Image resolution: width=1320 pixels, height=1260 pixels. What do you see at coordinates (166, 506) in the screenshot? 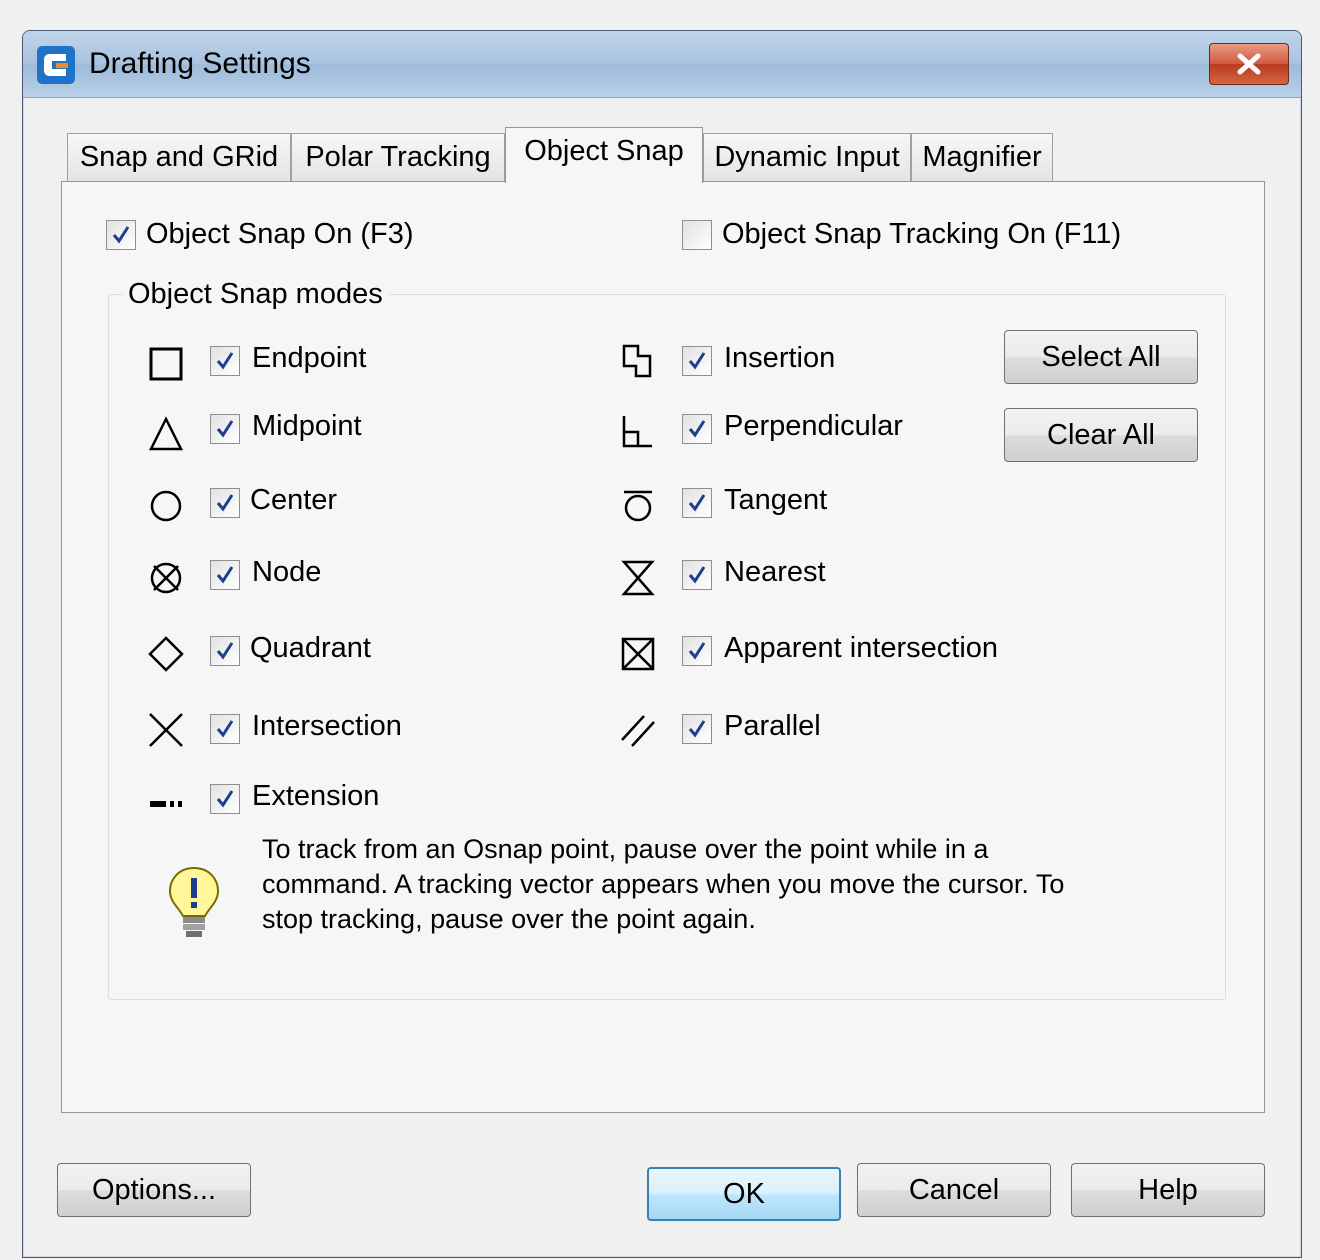
I see `center-icon` at bounding box center [166, 506].